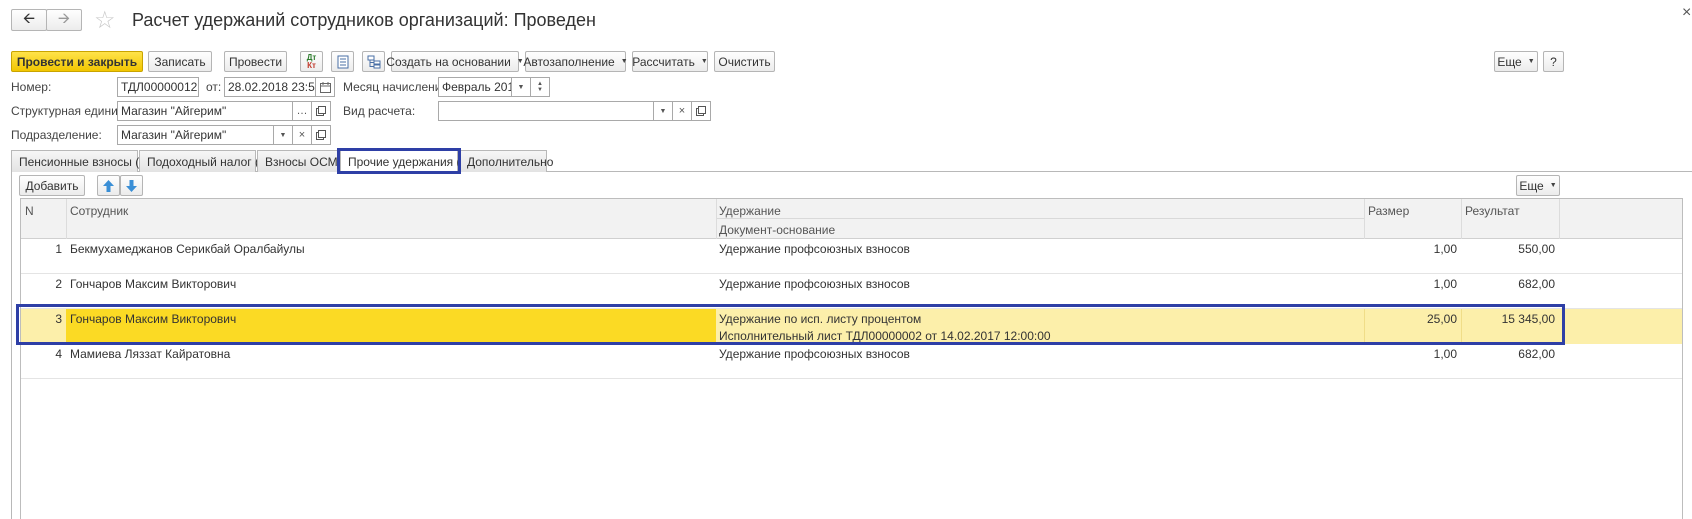  Describe the element at coordinates (205, 111) in the screenshot. I see `unit-field: Магазин "Айгерим"` at that location.